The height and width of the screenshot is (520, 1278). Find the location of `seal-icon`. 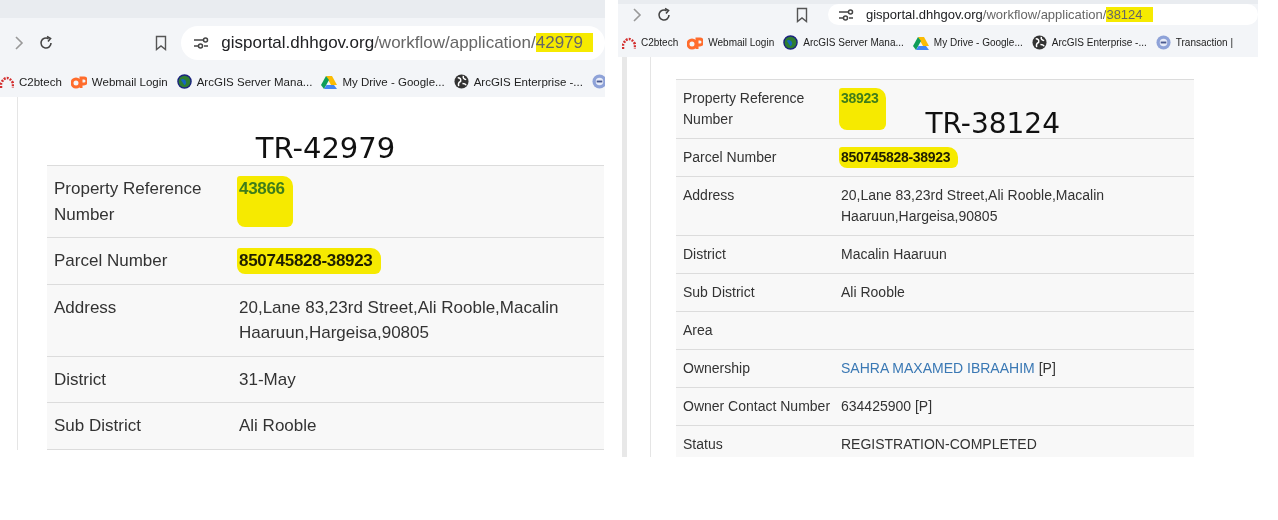

seal-icon is located at coordinates (1163, 42).